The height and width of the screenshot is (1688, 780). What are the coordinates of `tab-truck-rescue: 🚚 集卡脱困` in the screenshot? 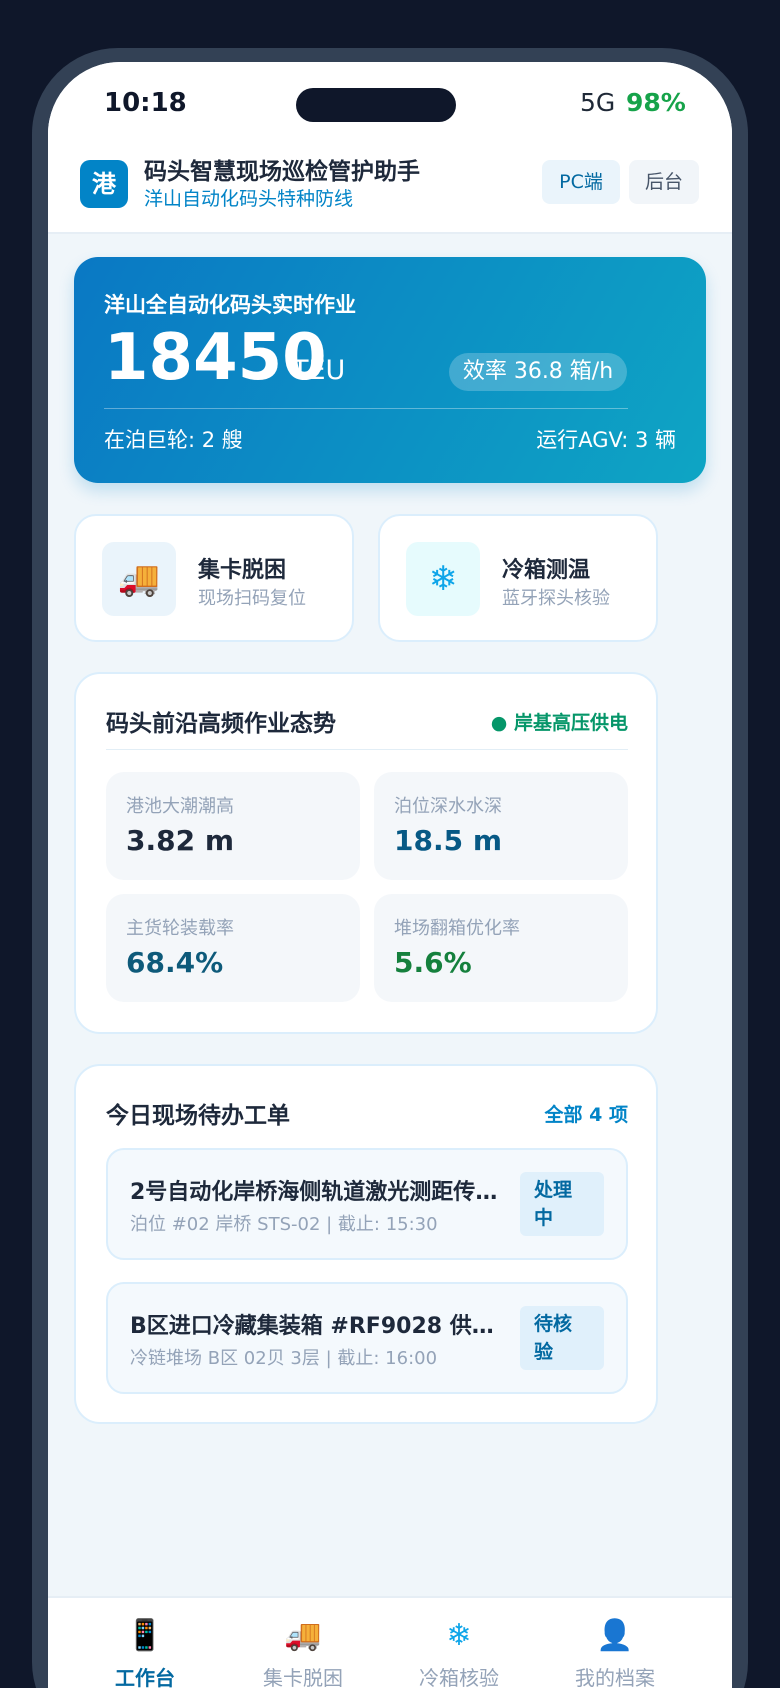 It's located at (303, 1652).